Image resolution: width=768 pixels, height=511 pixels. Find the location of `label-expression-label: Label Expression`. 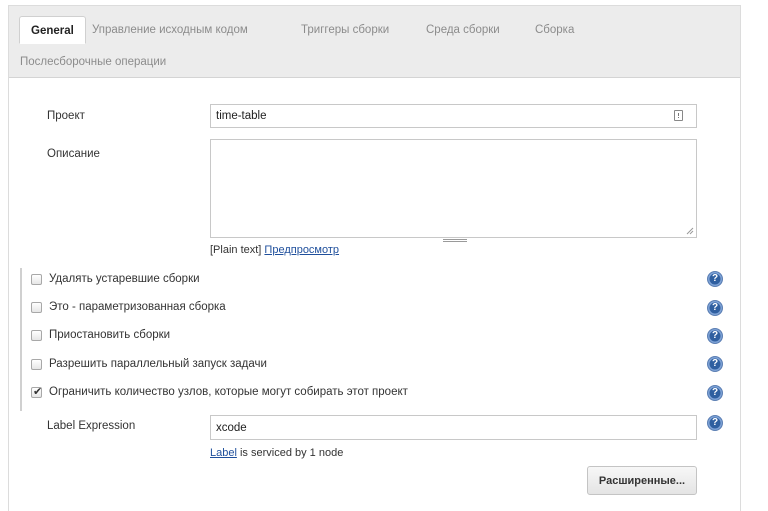

label-expression-label: Label Expression is located at coordinates (91, 426).